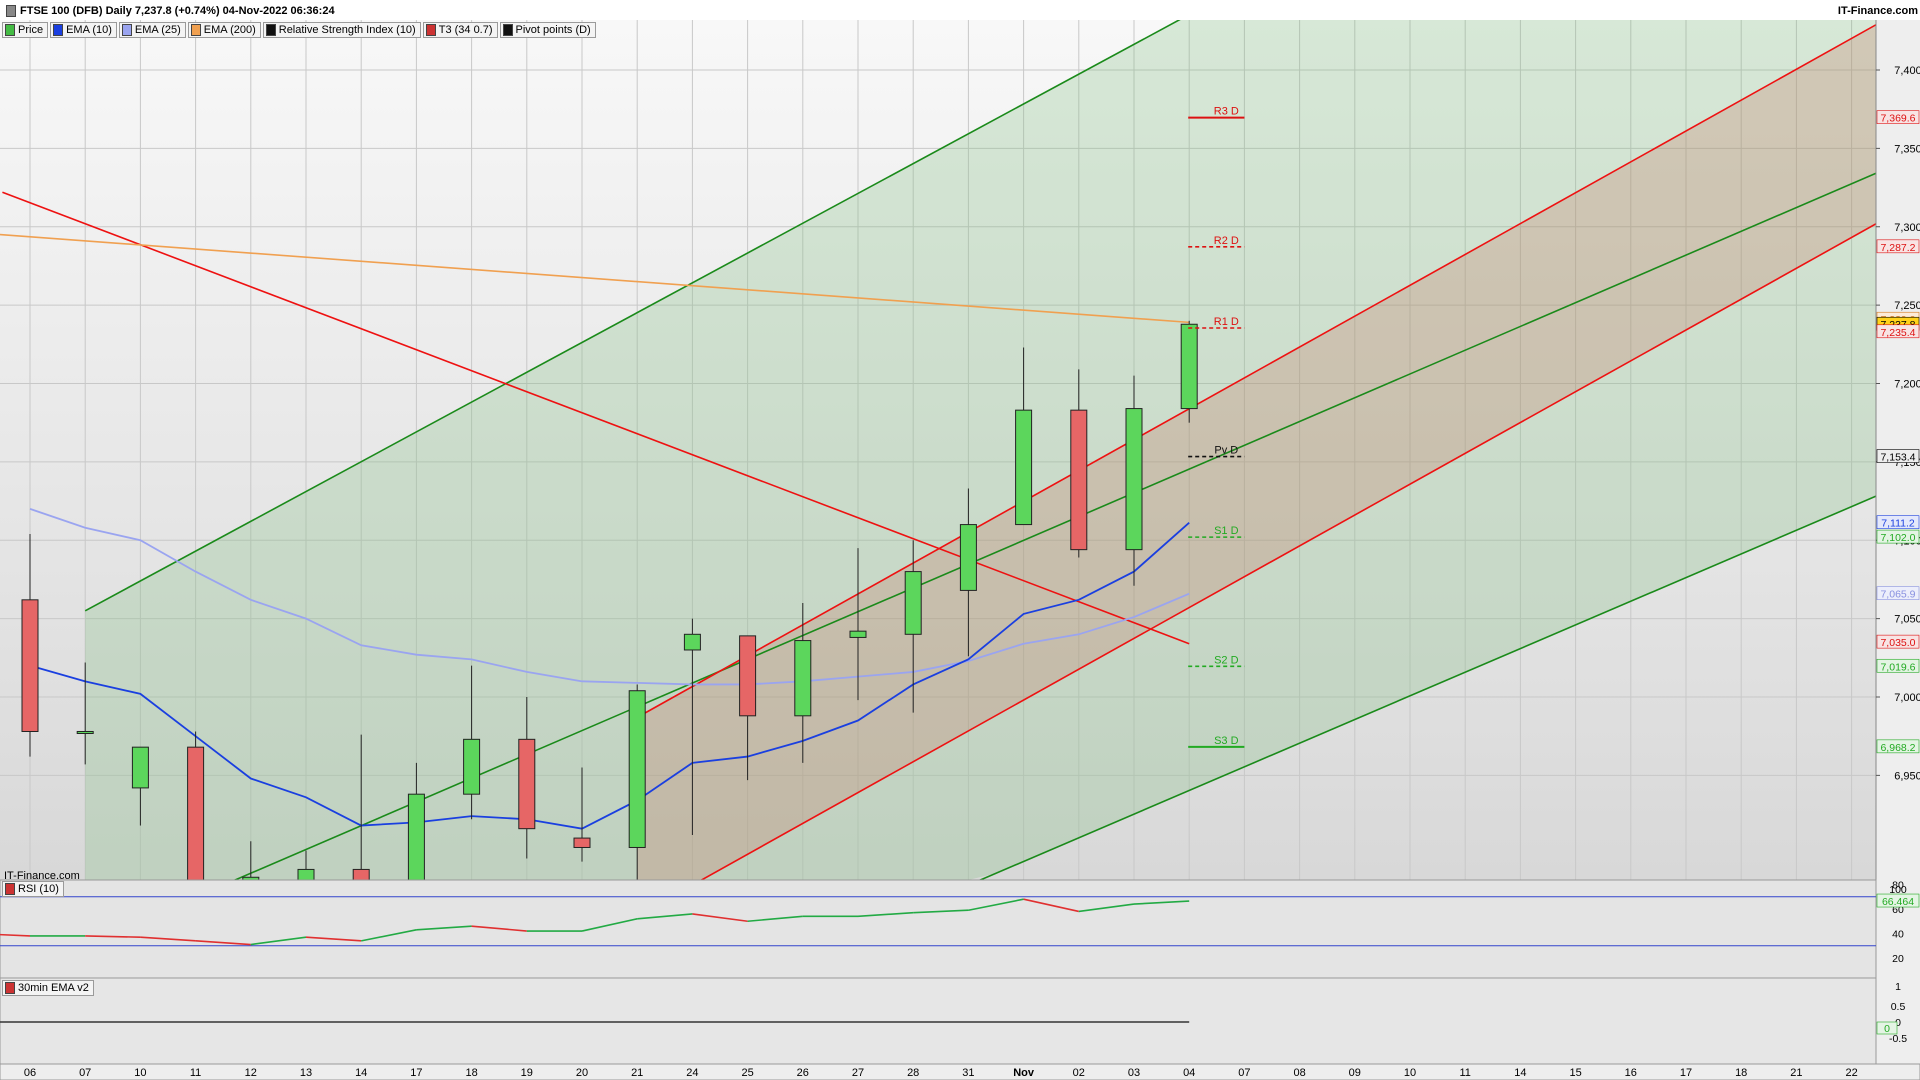 The height and width of the screenshot is (1080, 1920). Describe the element at coordinates (1897, 538) in the screenshot. I see `price-label: 7,102.0` at that location.